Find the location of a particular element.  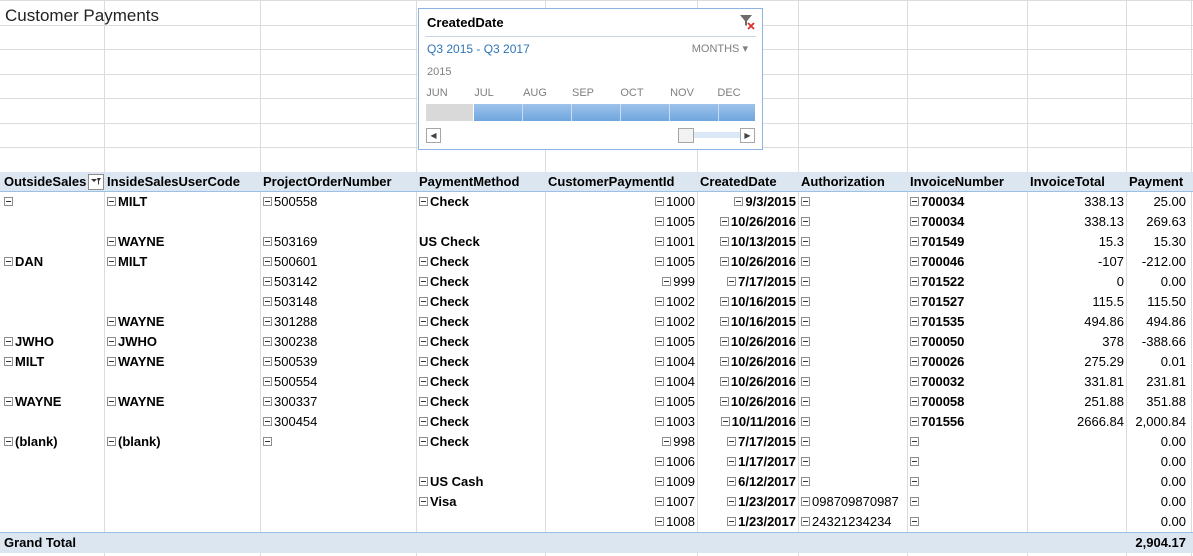

customerpaymentid-cell: 1007 is located at coordinates (627, 502).